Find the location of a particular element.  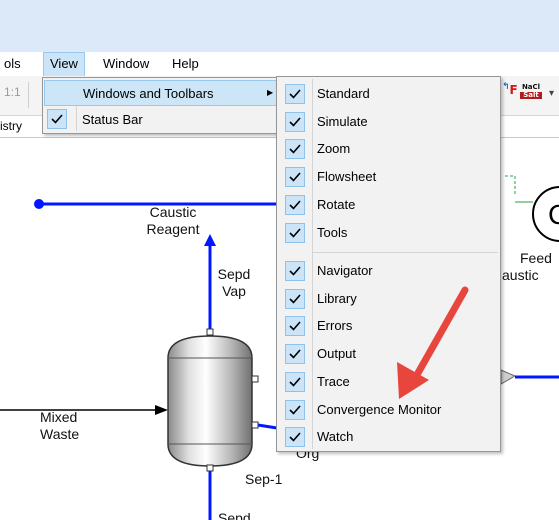

annotation-arrow is located at coordinates (433, 342).